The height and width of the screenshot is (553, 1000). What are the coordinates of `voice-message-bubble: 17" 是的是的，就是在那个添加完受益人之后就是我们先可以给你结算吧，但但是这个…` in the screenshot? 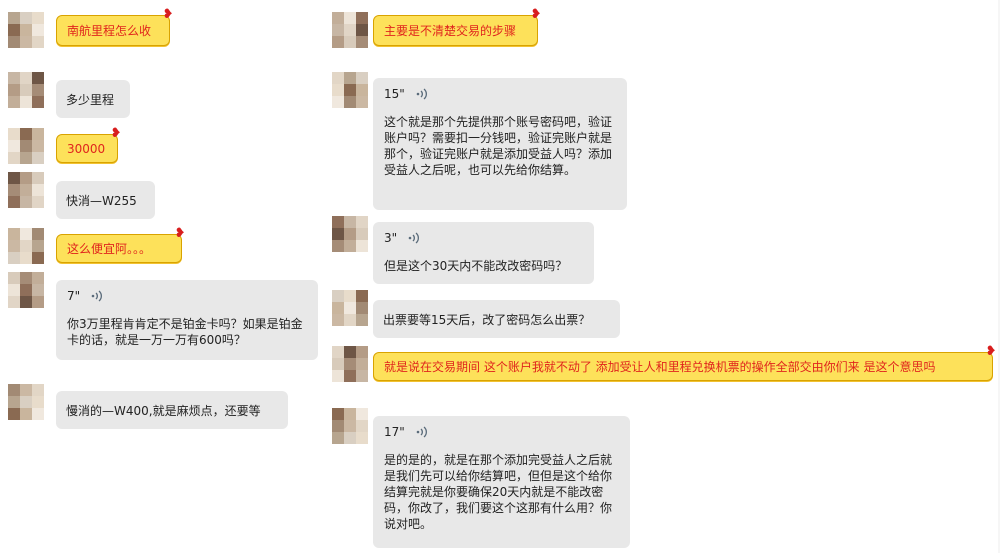 It's located at (501, 482).